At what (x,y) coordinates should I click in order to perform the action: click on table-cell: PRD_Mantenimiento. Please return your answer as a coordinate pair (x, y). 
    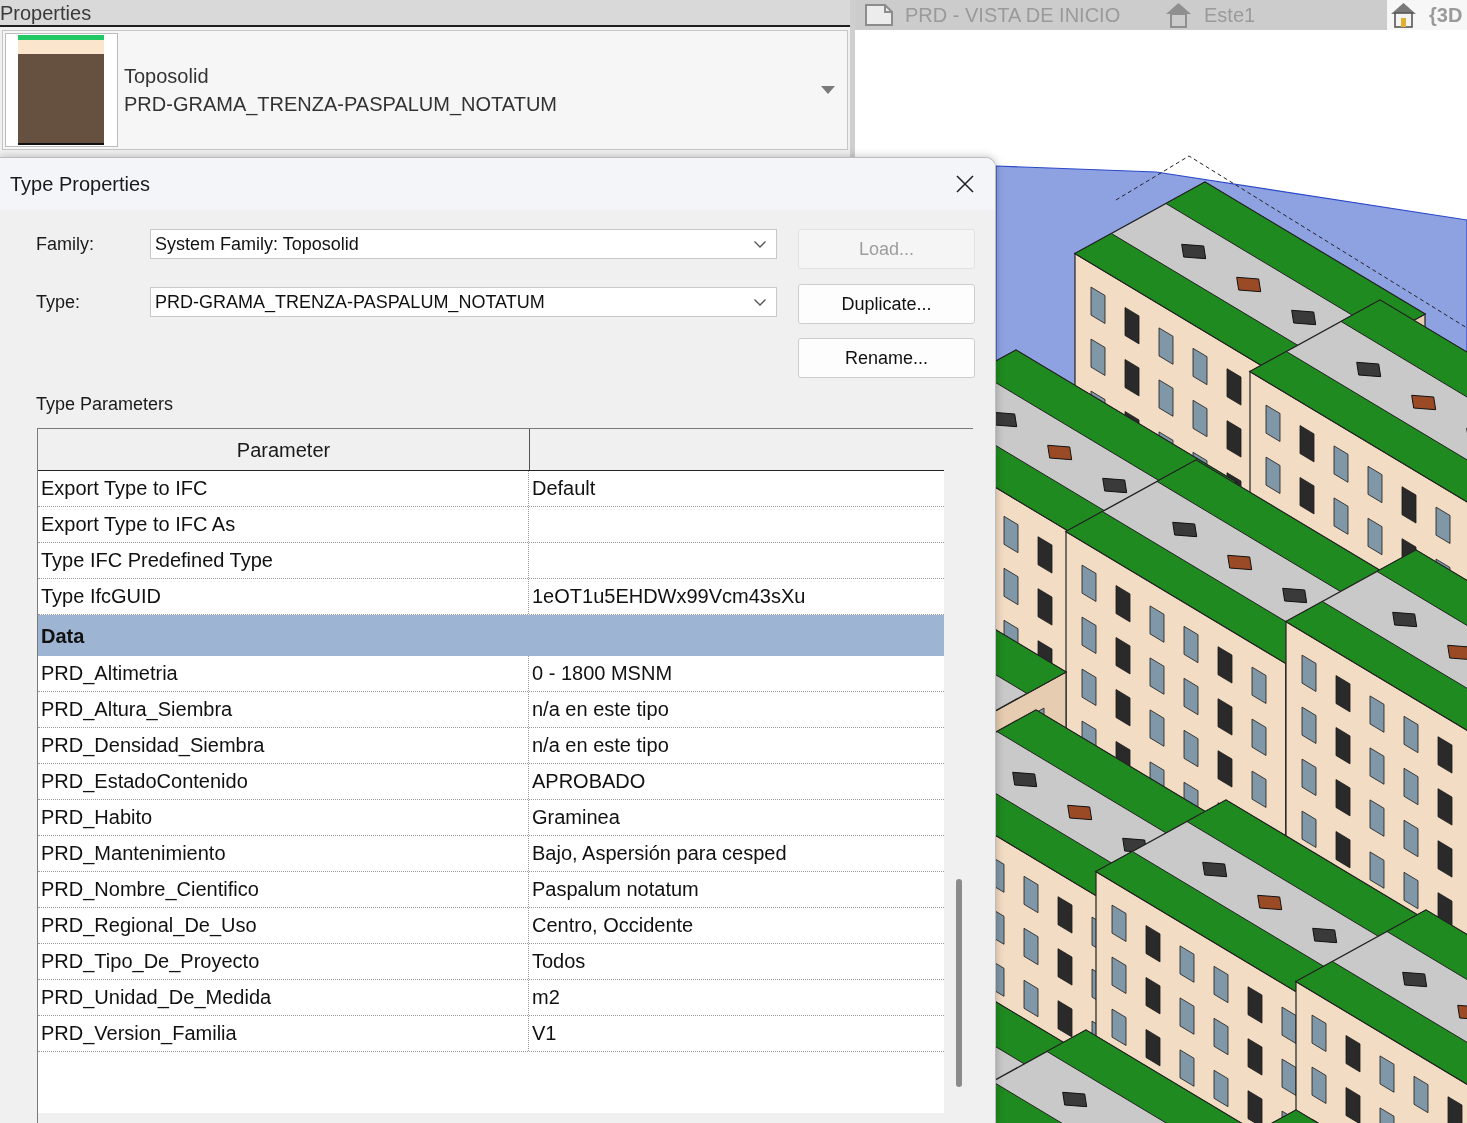
    Looking at the image, I should click on (283, 853).